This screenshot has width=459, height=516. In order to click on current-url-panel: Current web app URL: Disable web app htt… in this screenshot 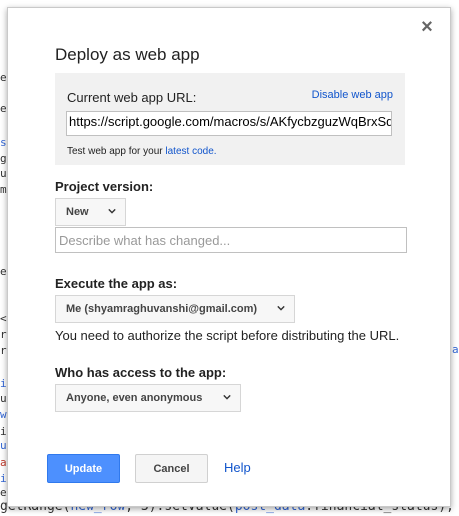, I will do `click(230, 119)`.